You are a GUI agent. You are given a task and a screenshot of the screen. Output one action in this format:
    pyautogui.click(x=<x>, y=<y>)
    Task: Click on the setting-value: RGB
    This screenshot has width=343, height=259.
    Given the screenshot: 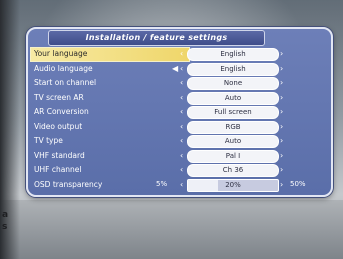 What is the action you would take?
    pyautogui.click(x=233, y=127)
    